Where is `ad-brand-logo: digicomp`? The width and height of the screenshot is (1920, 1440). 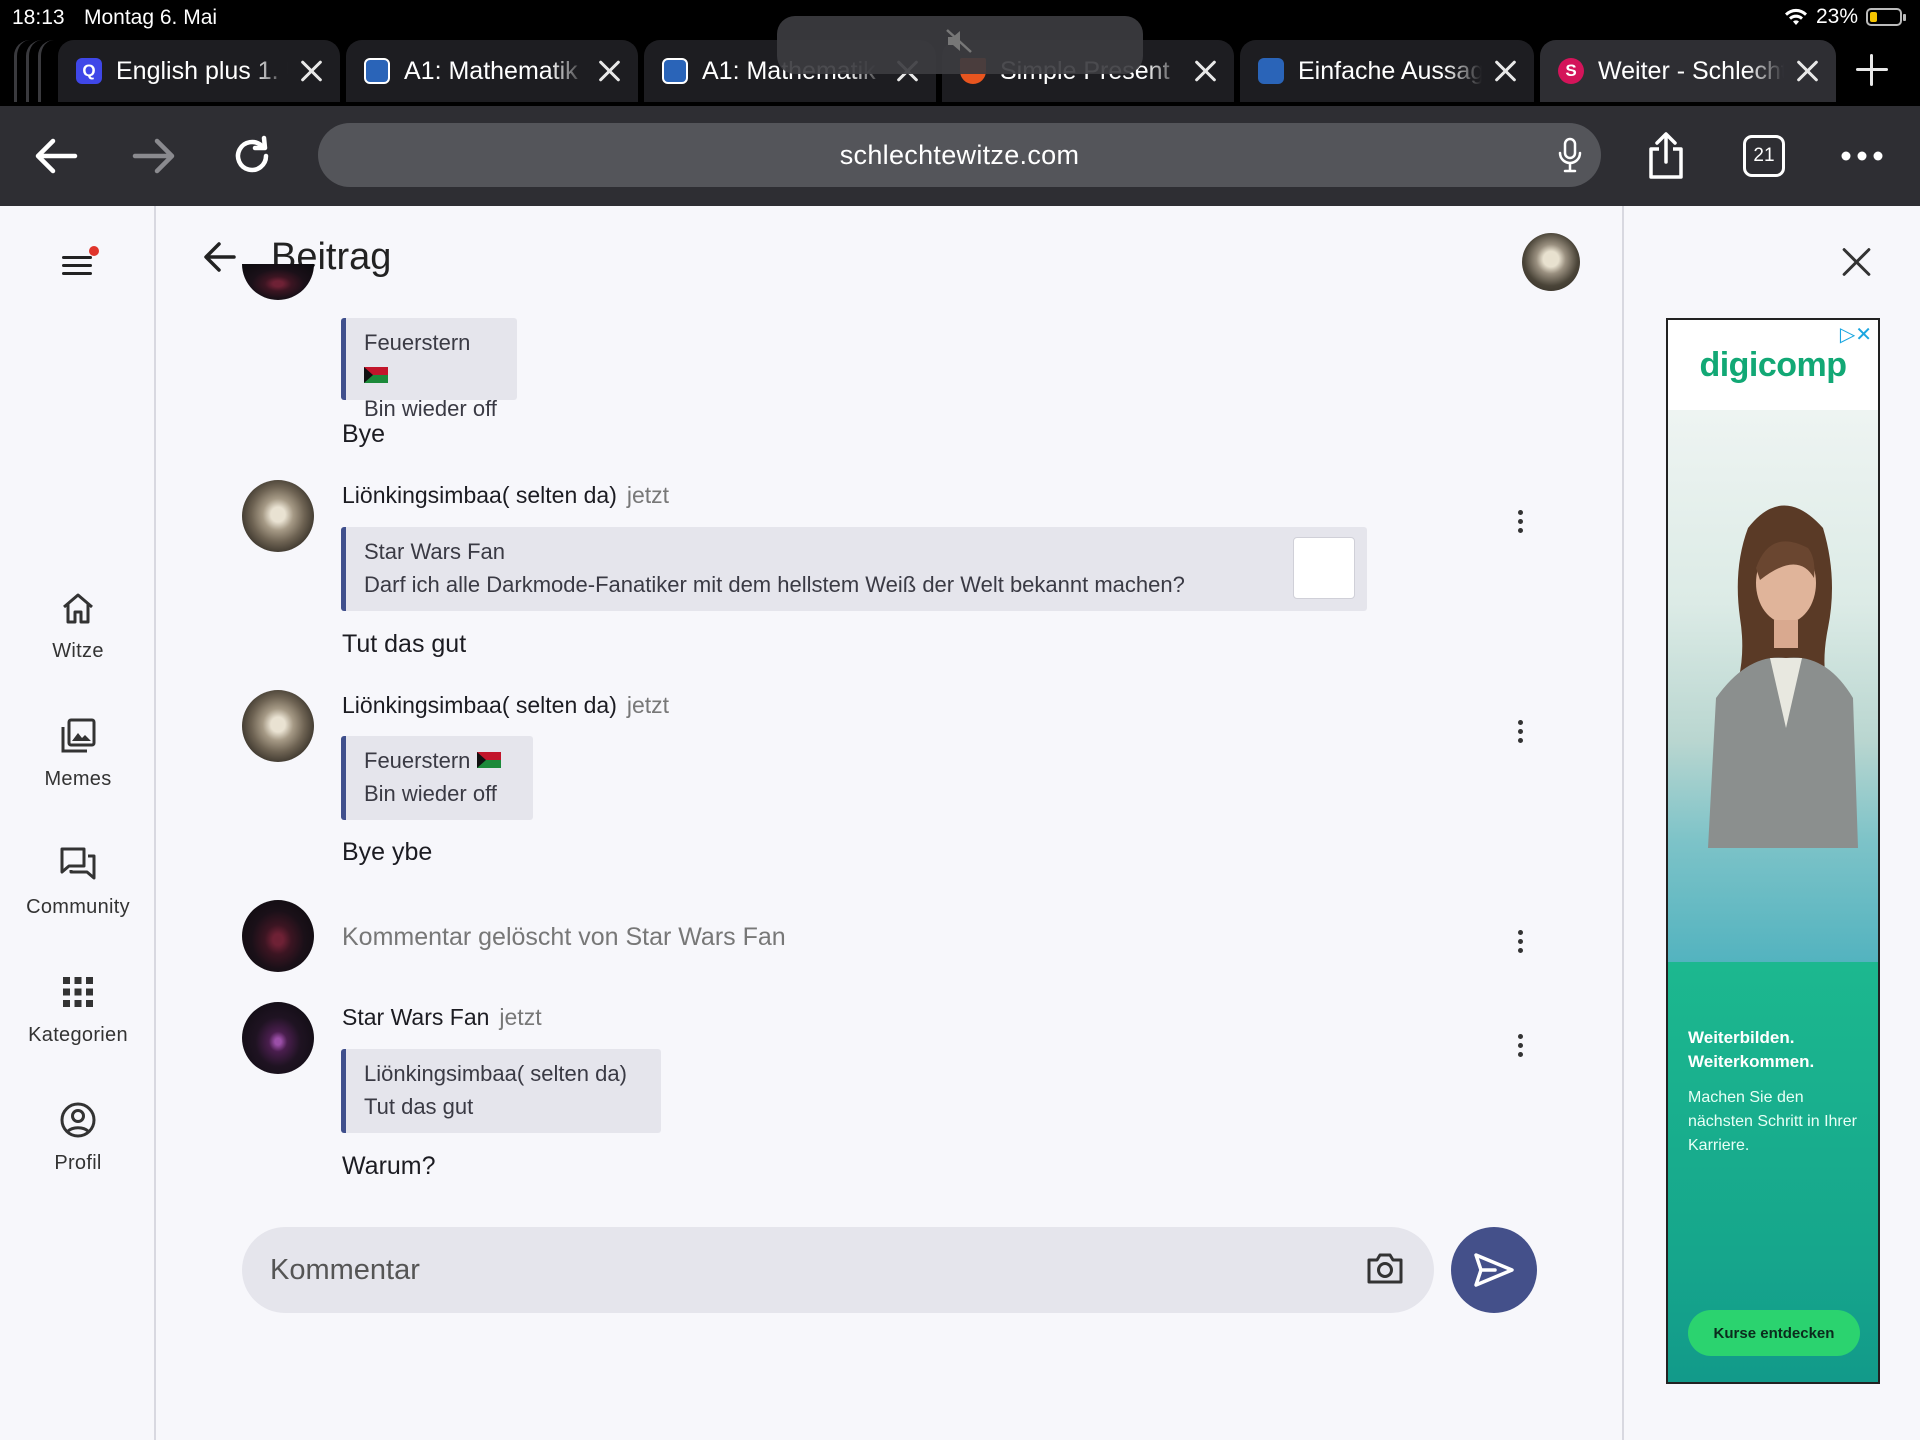
ad-brand-logo: digicomp is located at coordinates (1773, 365).